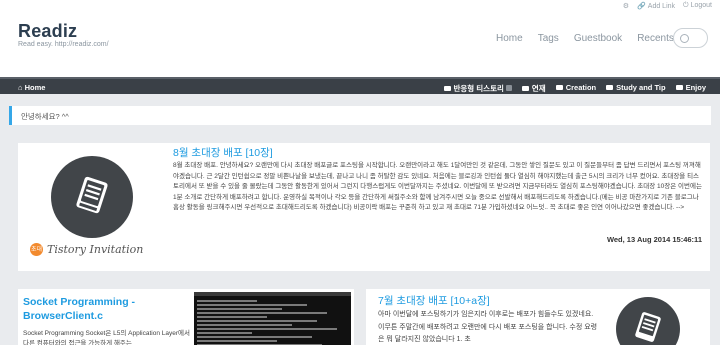  I want to click on category-label: 연재, so click(538, 88).